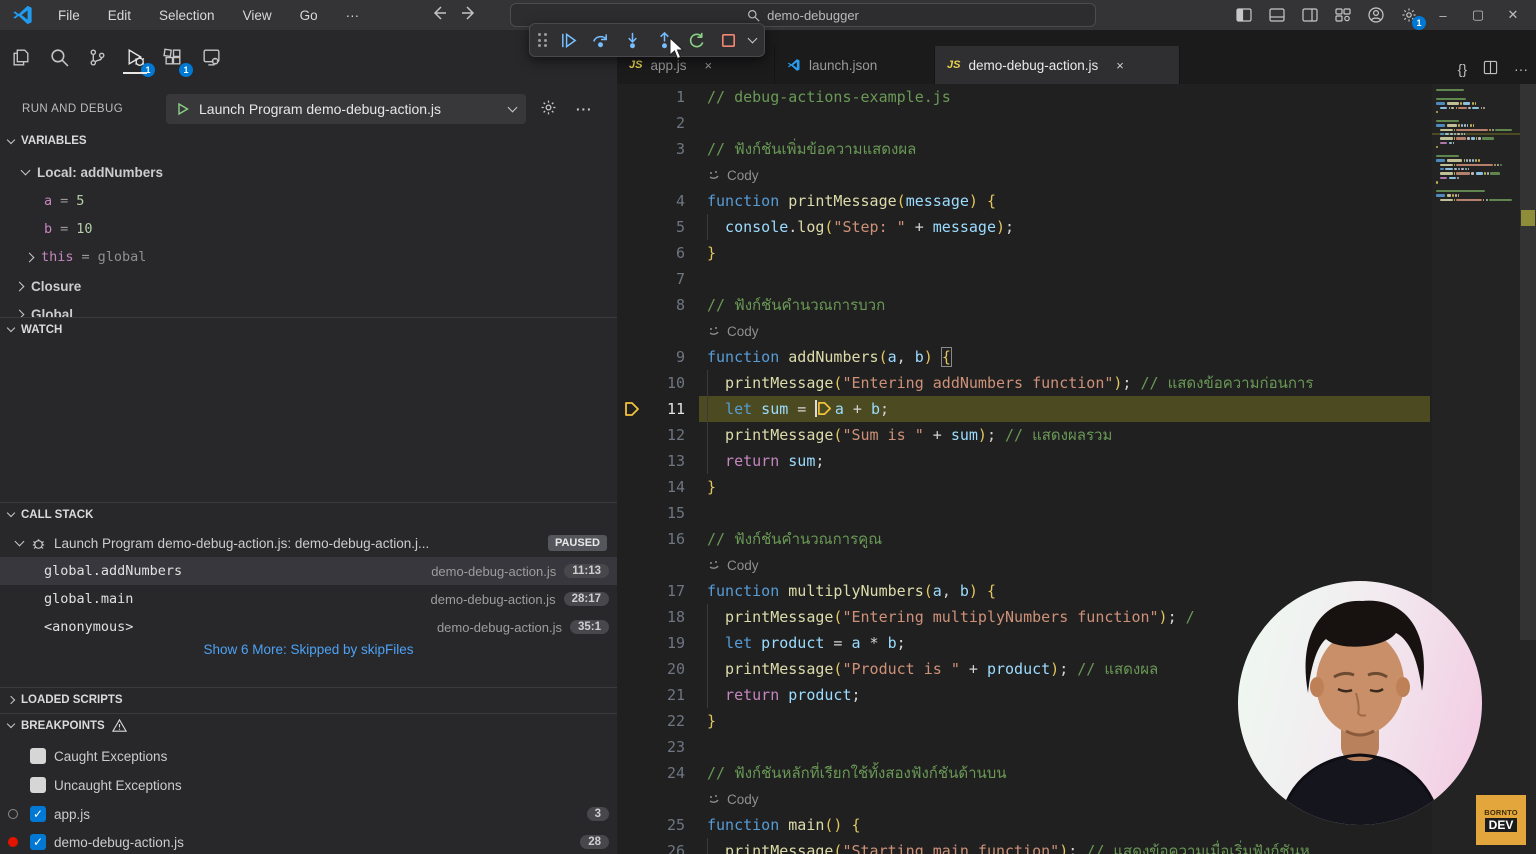 The height and width of the screenshot is (854, 1536). I want to click on code-line: 3 // ฟังก์ชันเพิ่มข้อความแสดงผล, so click(1024, 149).